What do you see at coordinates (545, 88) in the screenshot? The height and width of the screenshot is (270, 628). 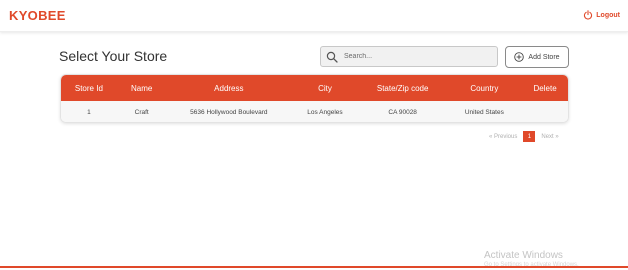 I see `column-header-delete: Delete` at bounding box center [545, 88].